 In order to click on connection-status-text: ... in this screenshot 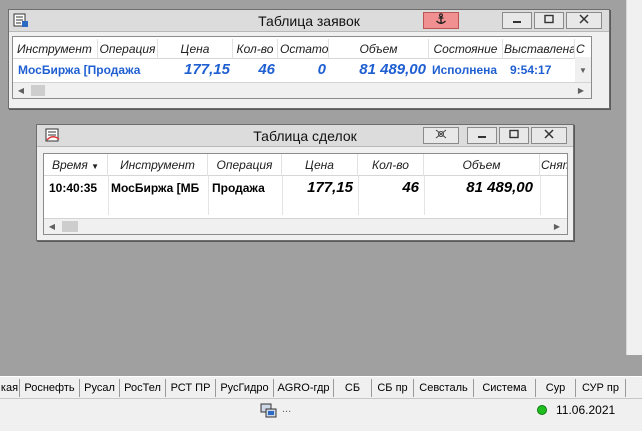, I will do `click(287, 409)`.